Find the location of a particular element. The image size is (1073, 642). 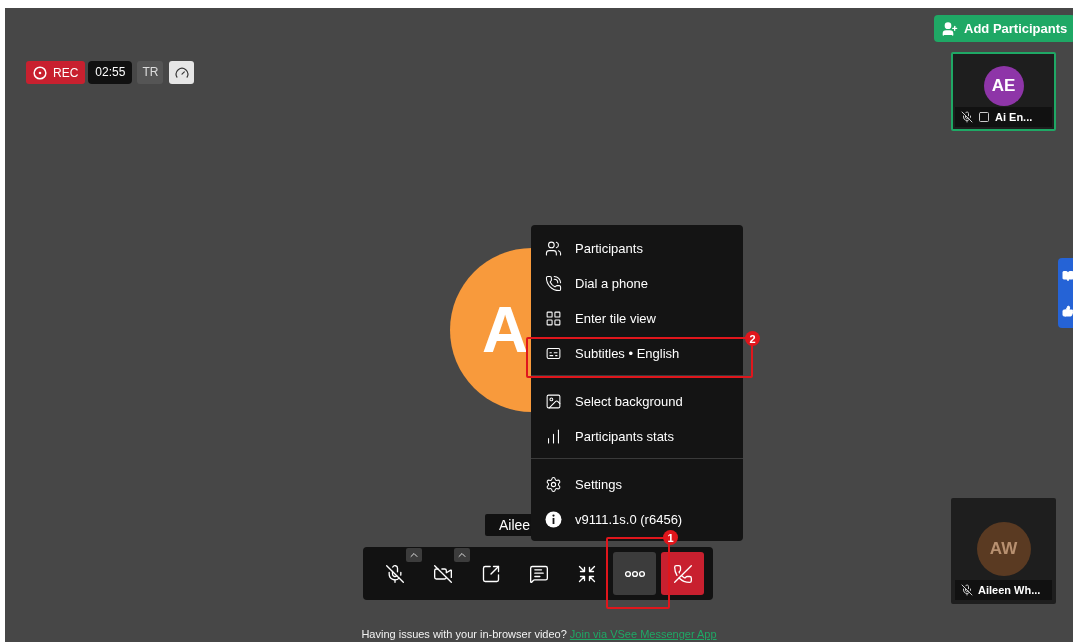

image-icon is located at coordinates (553, 401).